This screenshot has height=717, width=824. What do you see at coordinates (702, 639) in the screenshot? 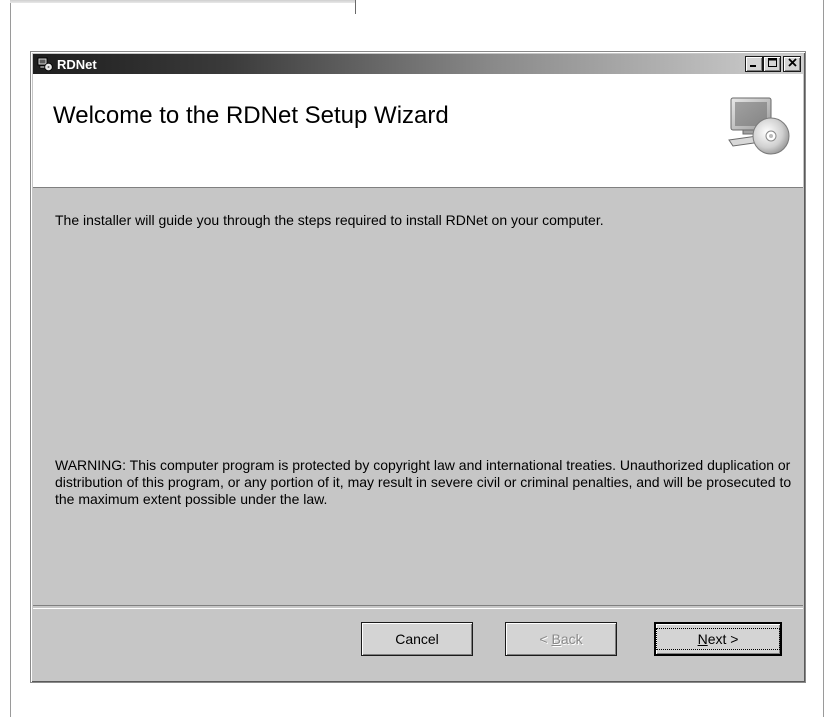
I see `next-mnemonic: N` at bounding box center [702, 639].